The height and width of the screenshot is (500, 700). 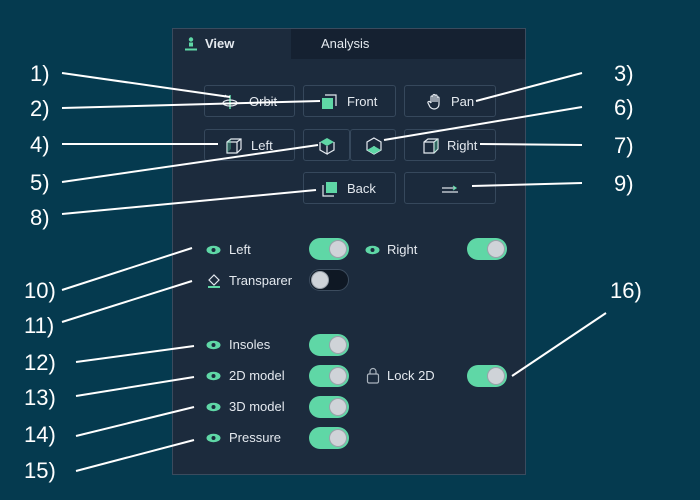 I want to click on front-view-button: Front, so click(x=349, y=101).